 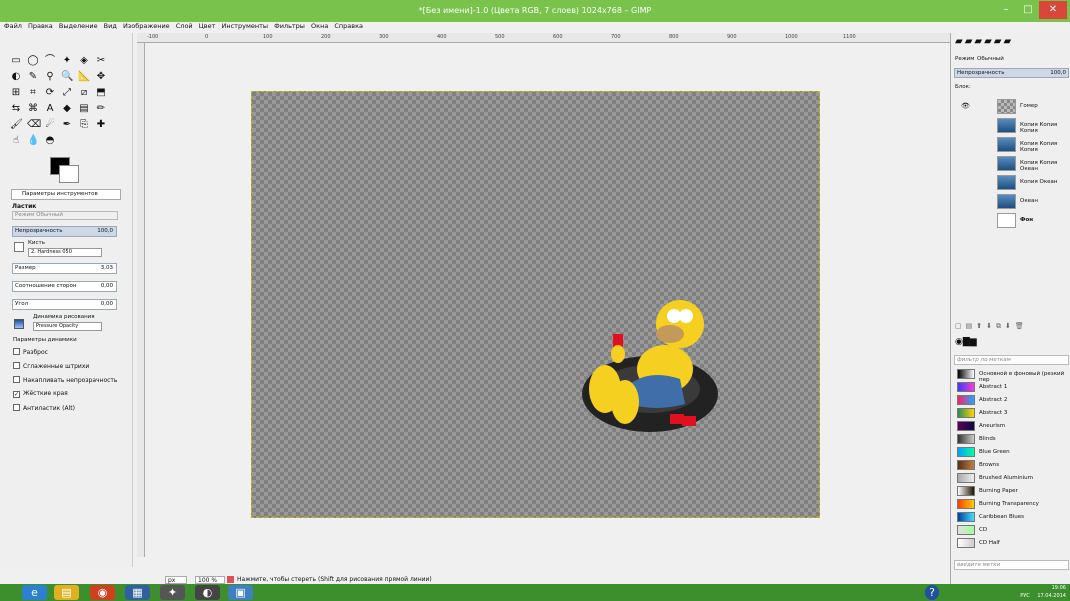 What do you see at coordinates (1012, 375) in the screenshot?
I see `gradient-item: Основной в фоновый (резкий пер` at bounding box center [1012, 375].